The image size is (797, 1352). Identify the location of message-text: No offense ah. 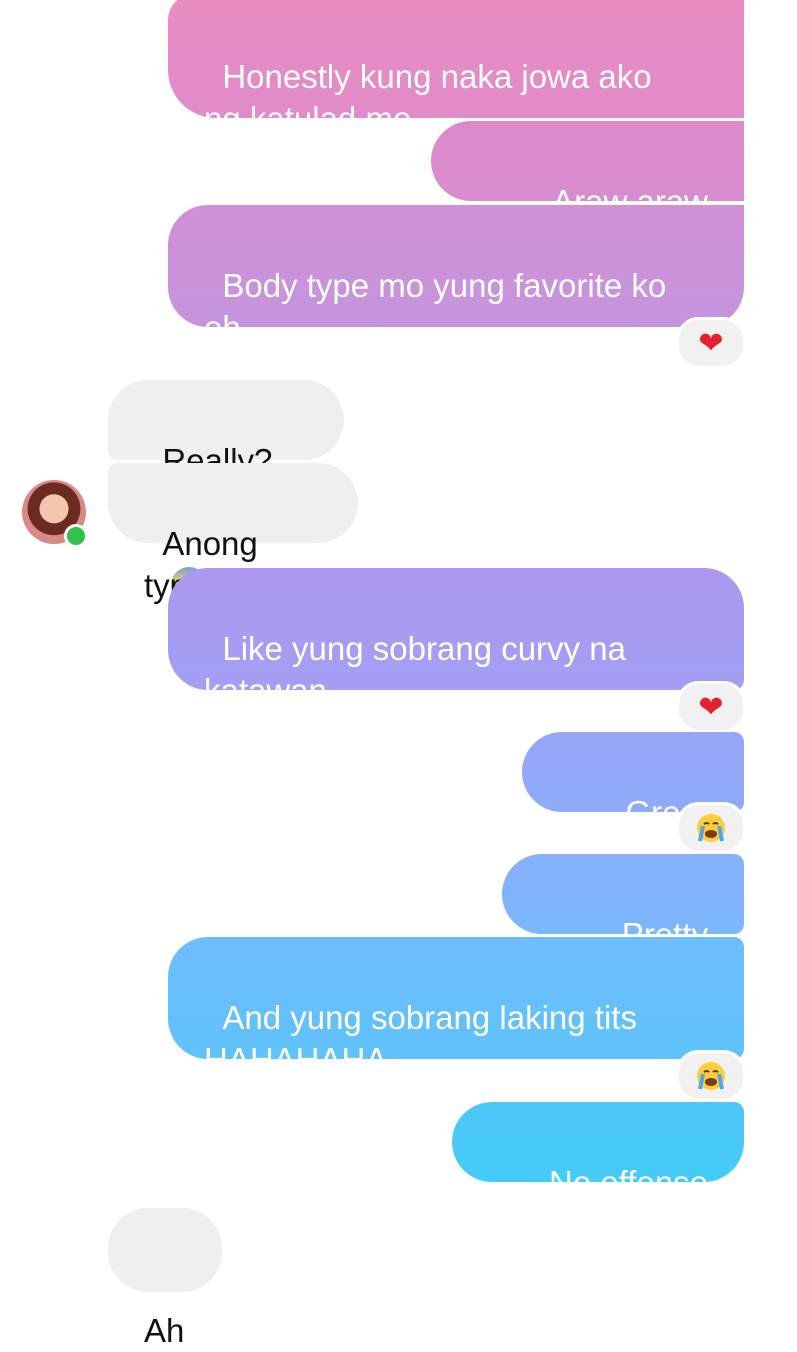
(633, 1203).